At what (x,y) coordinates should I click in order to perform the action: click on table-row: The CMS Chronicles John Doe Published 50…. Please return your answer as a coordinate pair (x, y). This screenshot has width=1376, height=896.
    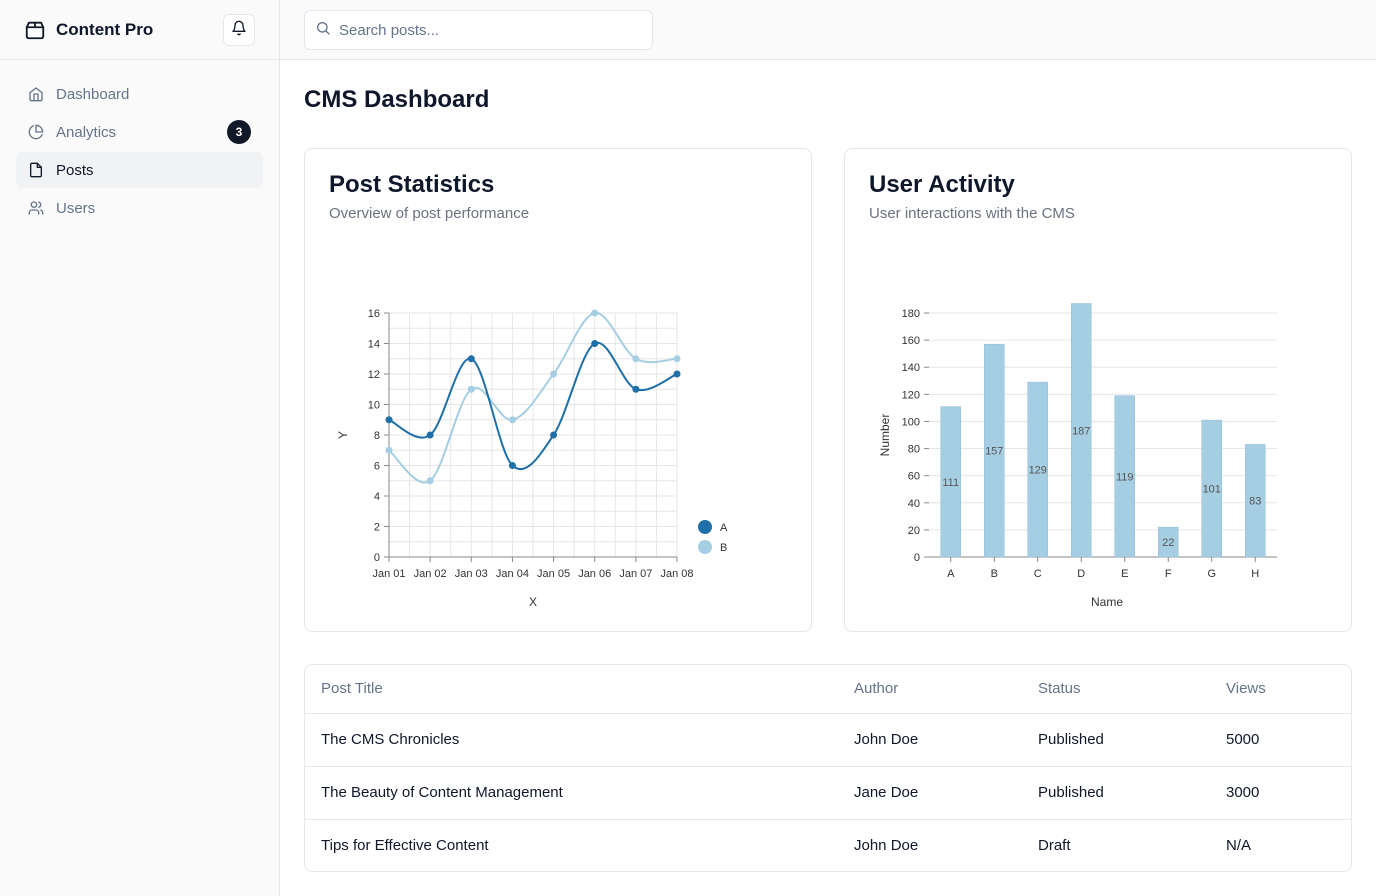
    Looking at the image, I should click on (828, 740).